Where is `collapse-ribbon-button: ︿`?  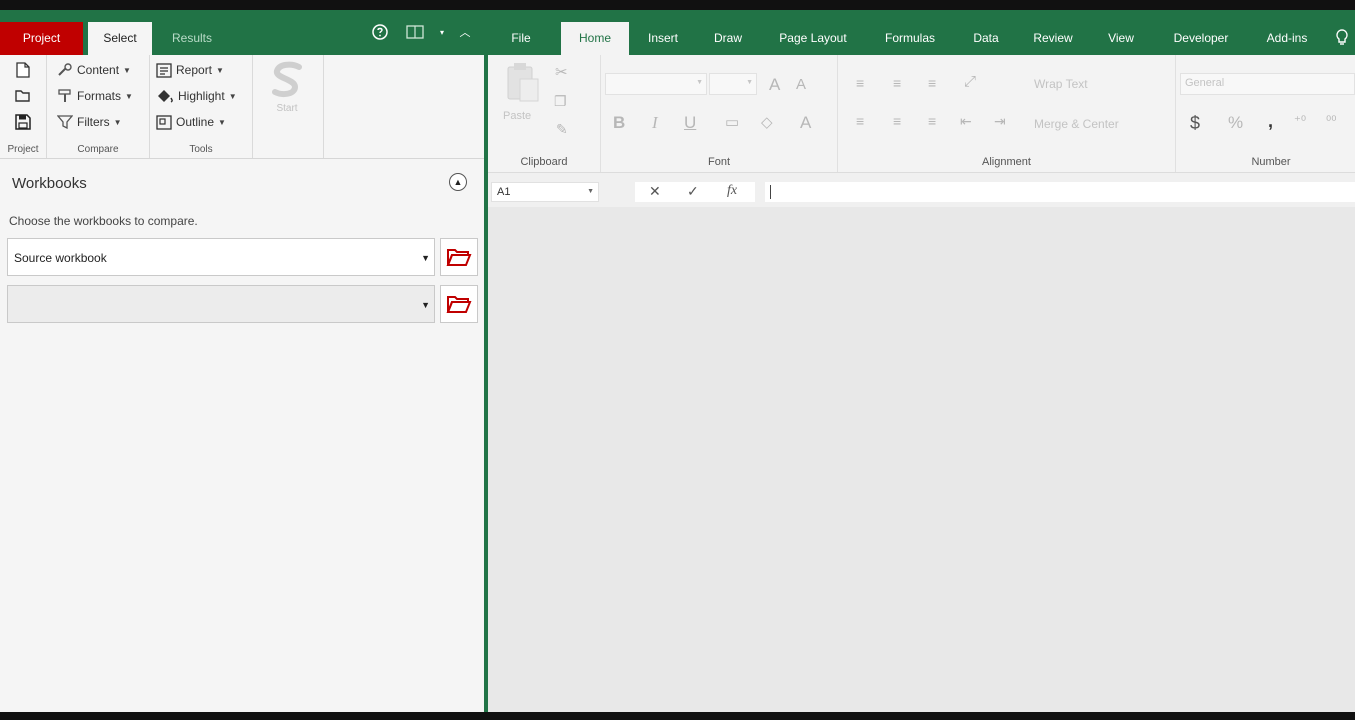
collapse-ribbon-button: ︿ is located at coordinates (465, 32).